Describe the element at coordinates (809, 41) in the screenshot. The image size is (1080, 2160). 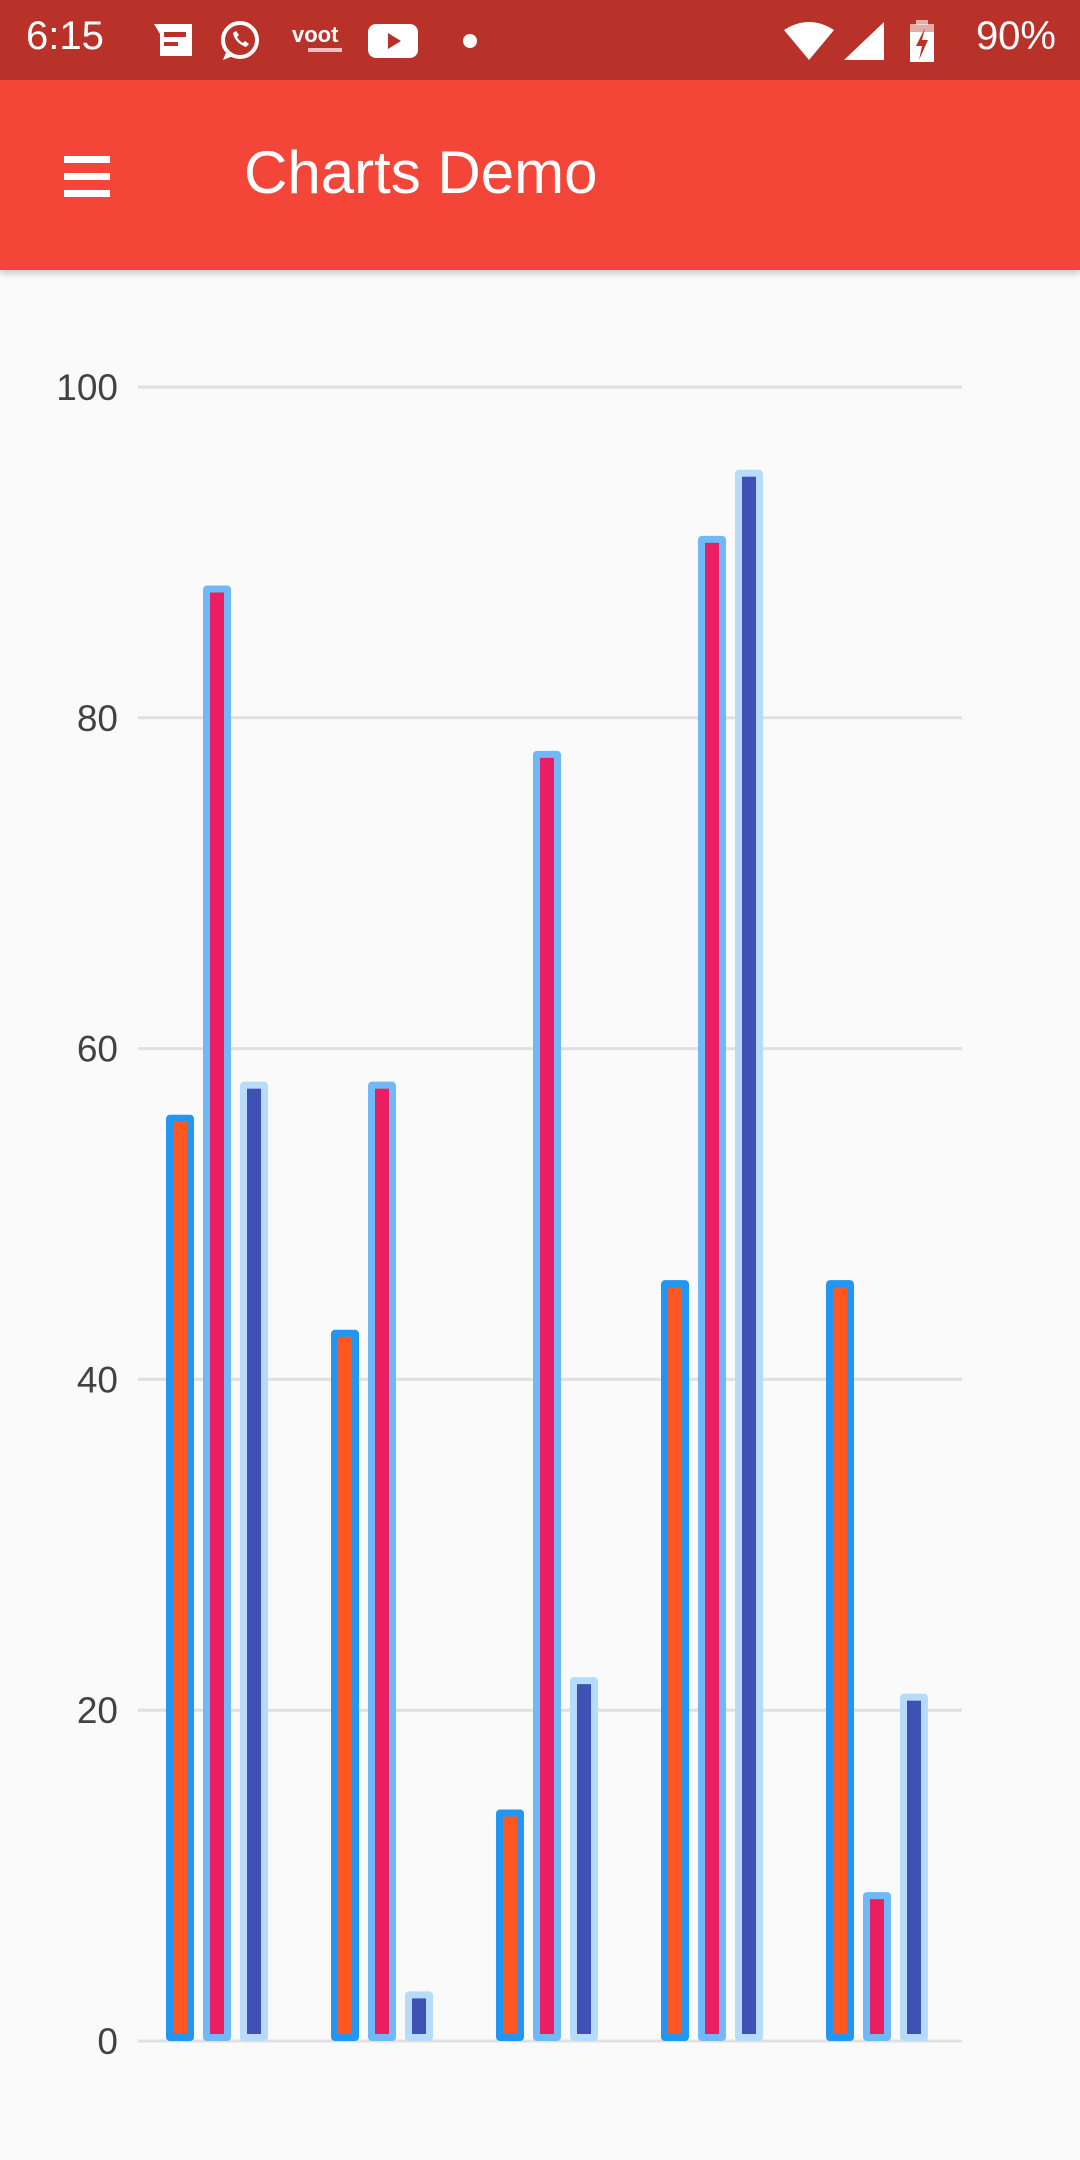
I see `wifi-icon` at that location.